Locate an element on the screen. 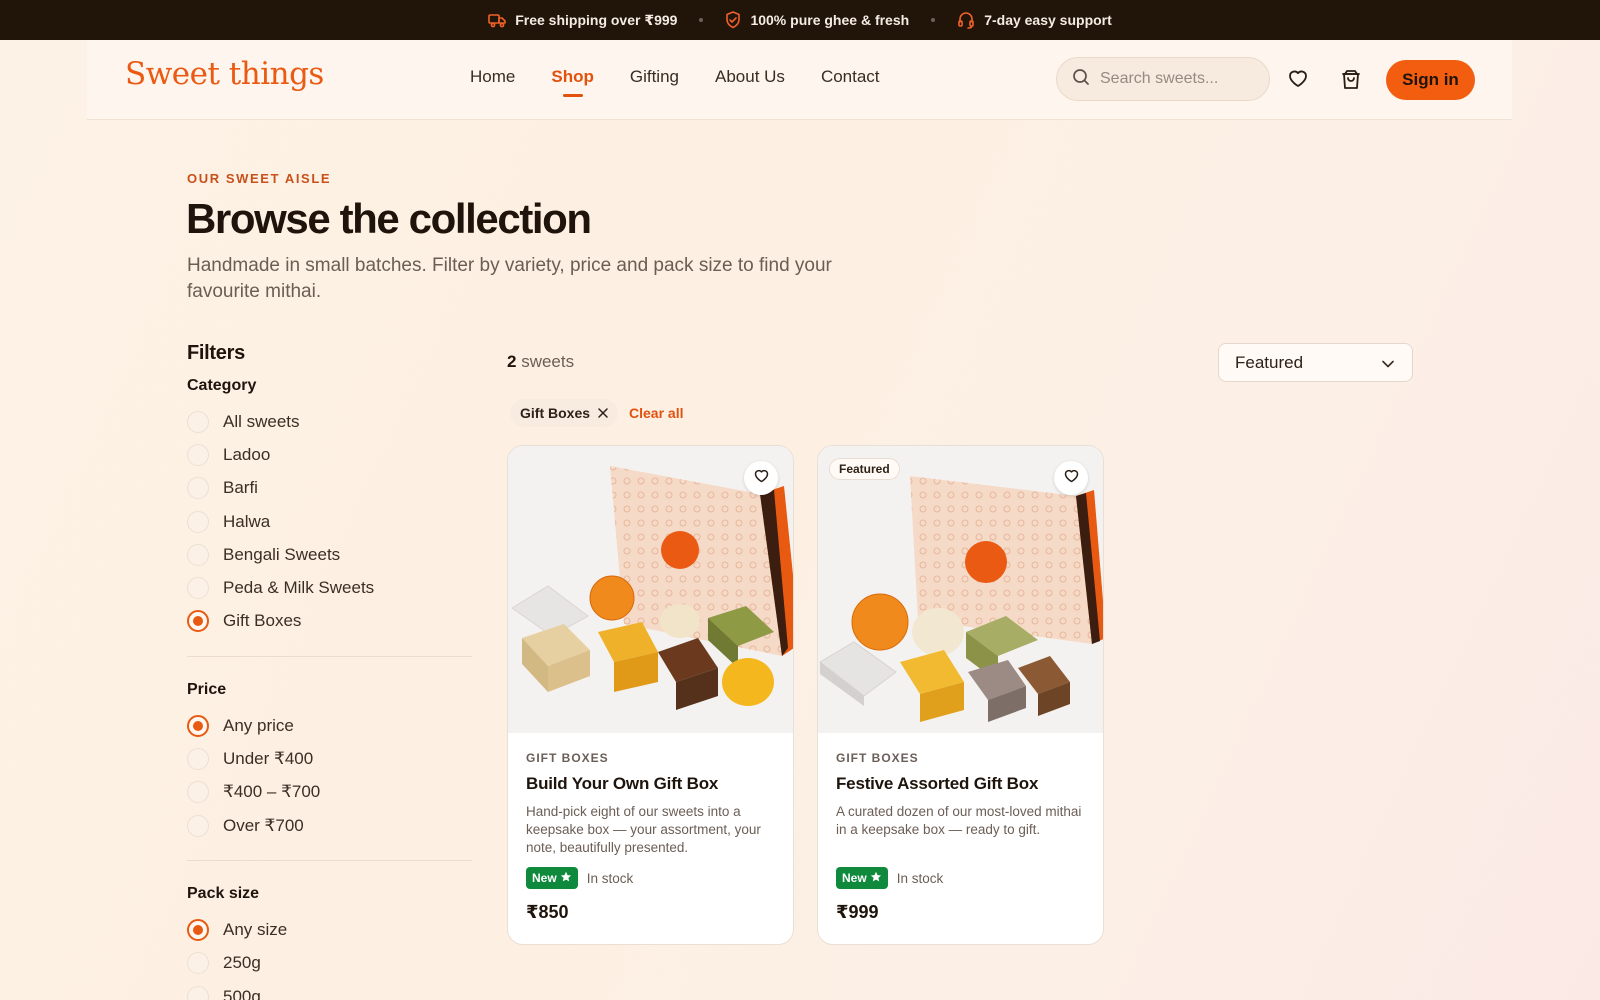  nav-shop: Shop is located at coordinates (572, 82).